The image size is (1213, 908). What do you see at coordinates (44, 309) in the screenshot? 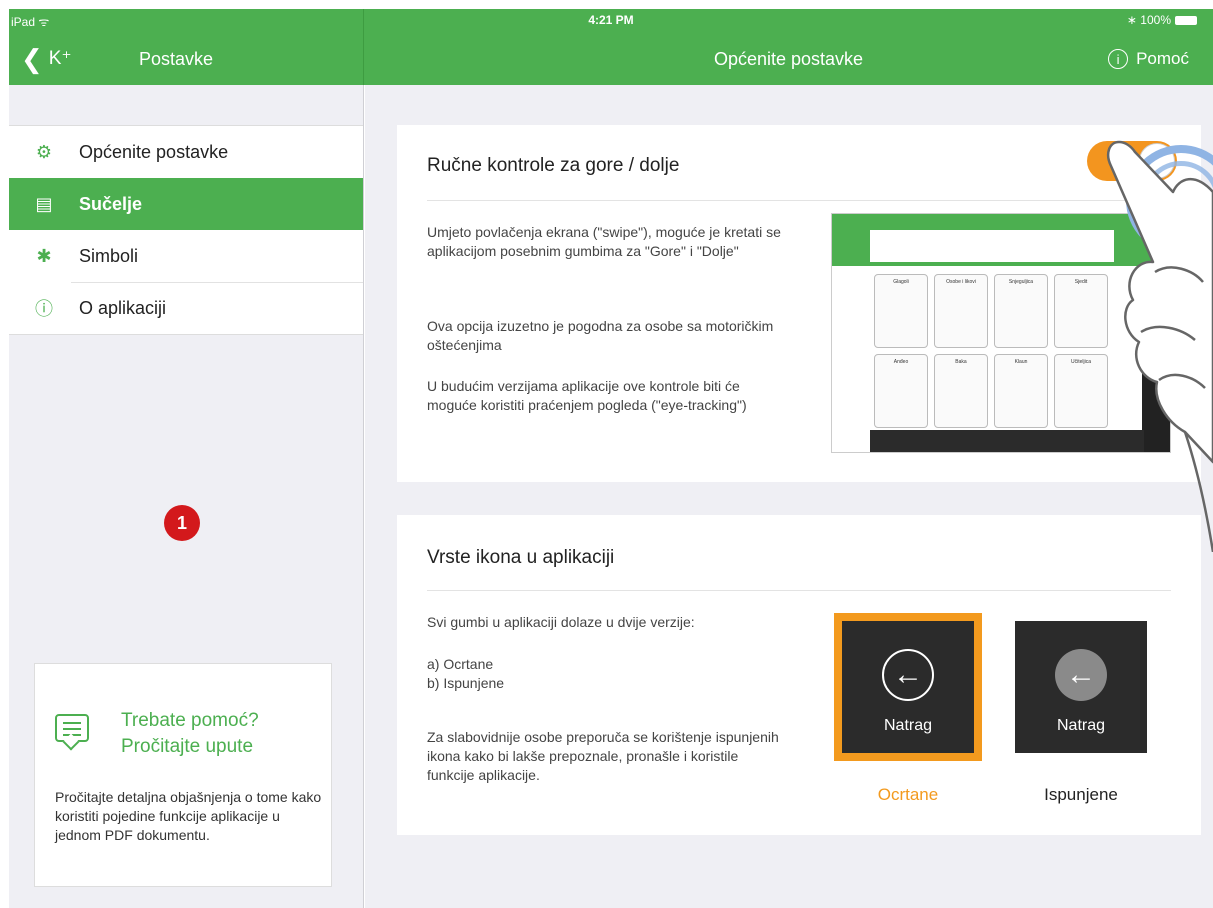
I see `info-icon: ⓘ` at bounding box center [44, 309].